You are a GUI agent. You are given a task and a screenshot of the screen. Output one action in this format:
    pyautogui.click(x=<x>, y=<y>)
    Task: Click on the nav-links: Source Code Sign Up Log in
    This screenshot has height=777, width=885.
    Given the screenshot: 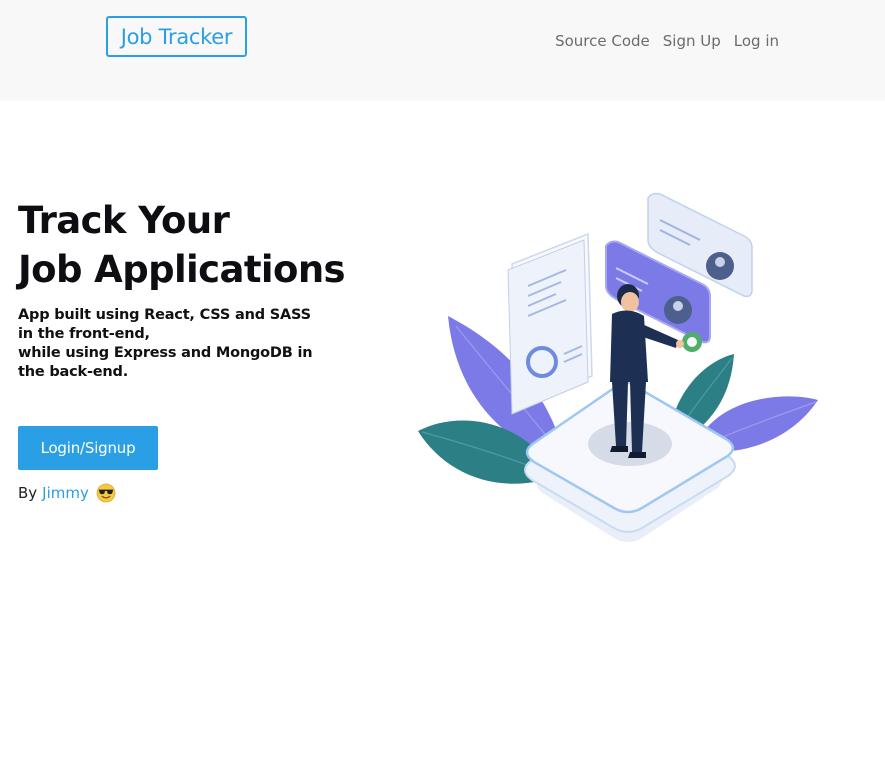 What is the action you would take?
    pyautogui.click(x=667, y=41)
    